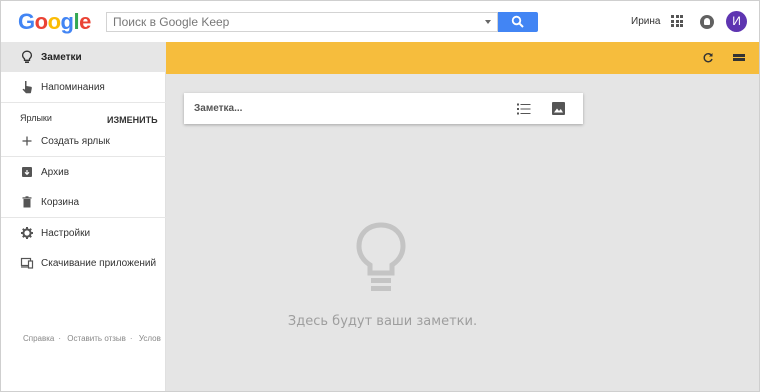 The image size is (760, 392). What do you see at coordinates (708, 58) in the screenshot?
I see `refresh-icon` at bounding box center [708, 58].